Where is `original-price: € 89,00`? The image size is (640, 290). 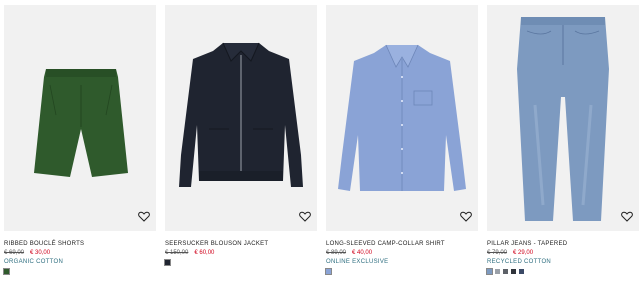 original-price: € 89,00 is located at coordinates (336, 253).